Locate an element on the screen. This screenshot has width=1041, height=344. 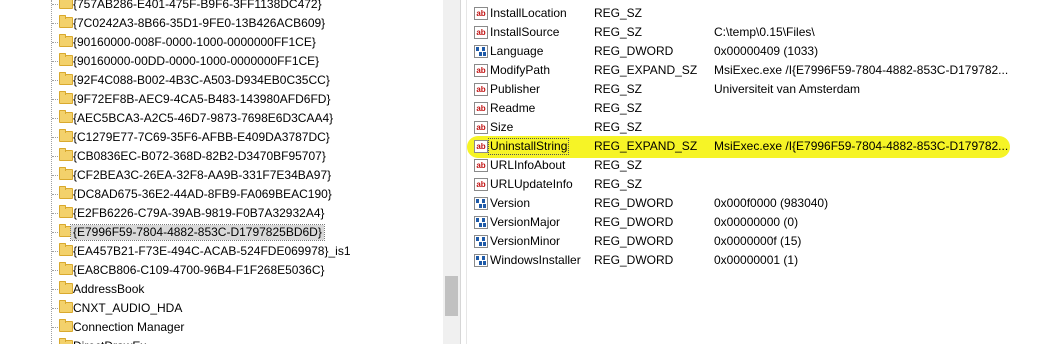
tree-item: {90160000-00DD-0000-1000-0000000FF1CE} is located at coordinates (221, 61).